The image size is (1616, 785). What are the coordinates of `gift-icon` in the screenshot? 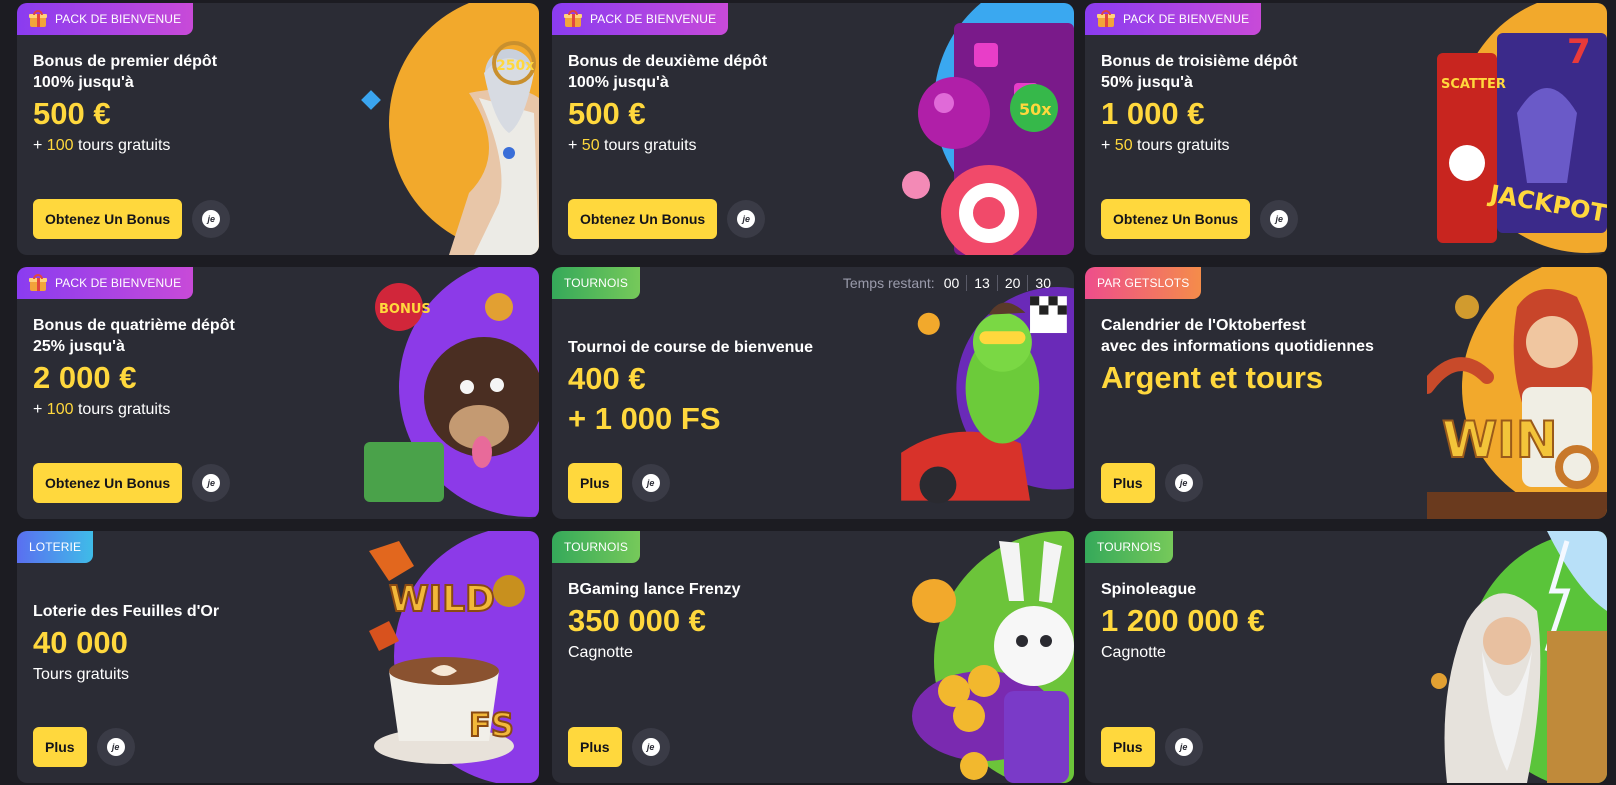 It's located at (1106, 19).